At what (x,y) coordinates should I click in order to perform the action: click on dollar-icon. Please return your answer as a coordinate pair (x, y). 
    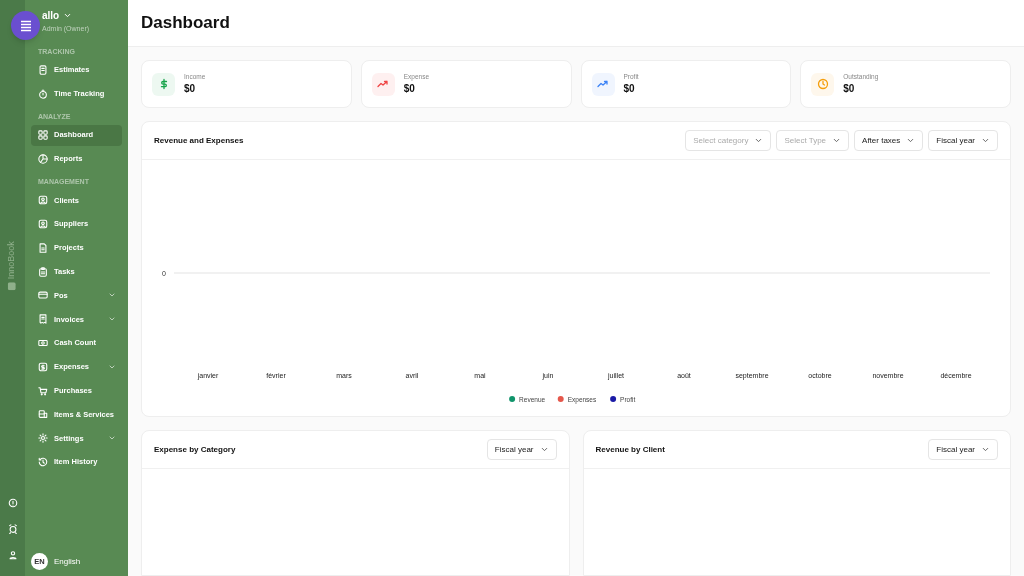
    Looking at the image, I should click on (43, 366).